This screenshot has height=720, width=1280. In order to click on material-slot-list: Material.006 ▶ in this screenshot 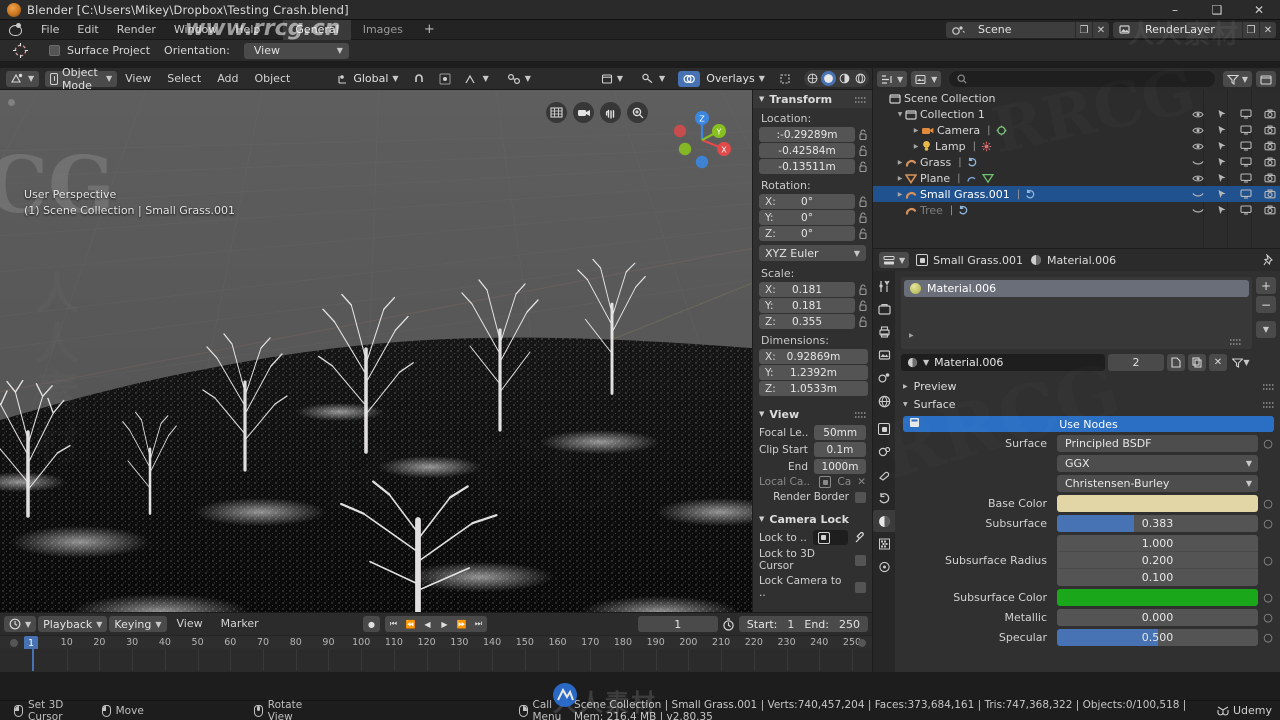, I will do `click(1076, 313)`.